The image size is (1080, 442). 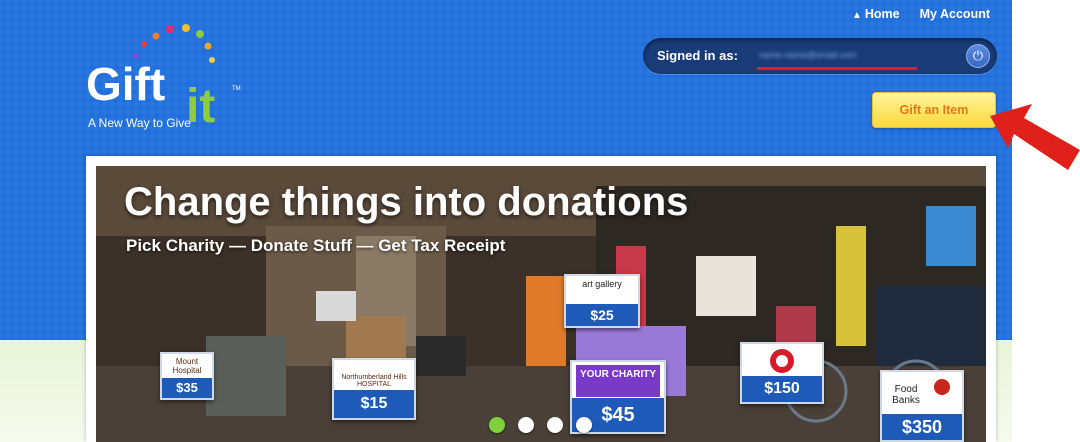 What do you see at coordinates (856, 15) in the screenshot?
I see `home-icon: ▲` at bounding box center [856, 15].